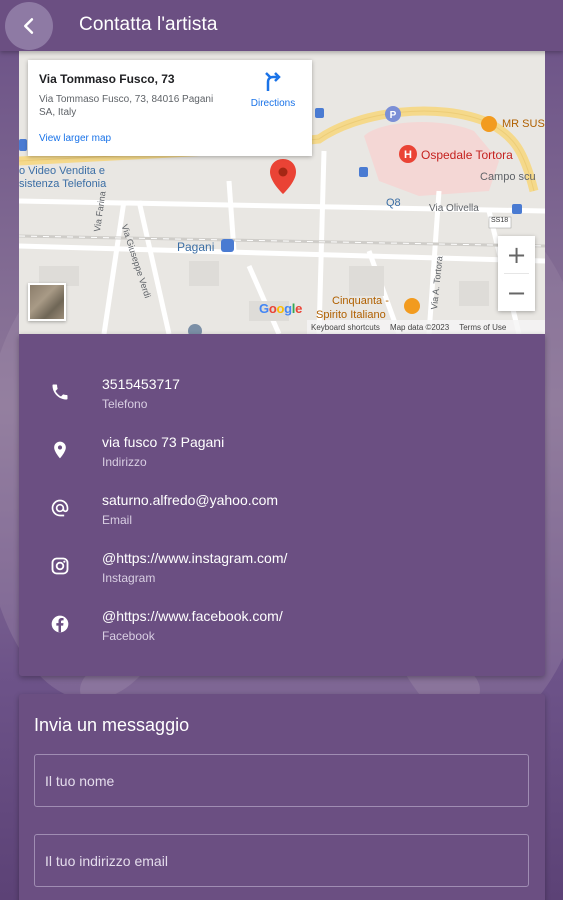 Image resolution: width=563 pixels, height=900 pixels. What do you see at coordinates (60, 450) in the screenshot?
I see `location-pin-icon` at bounding box center [60, 450].